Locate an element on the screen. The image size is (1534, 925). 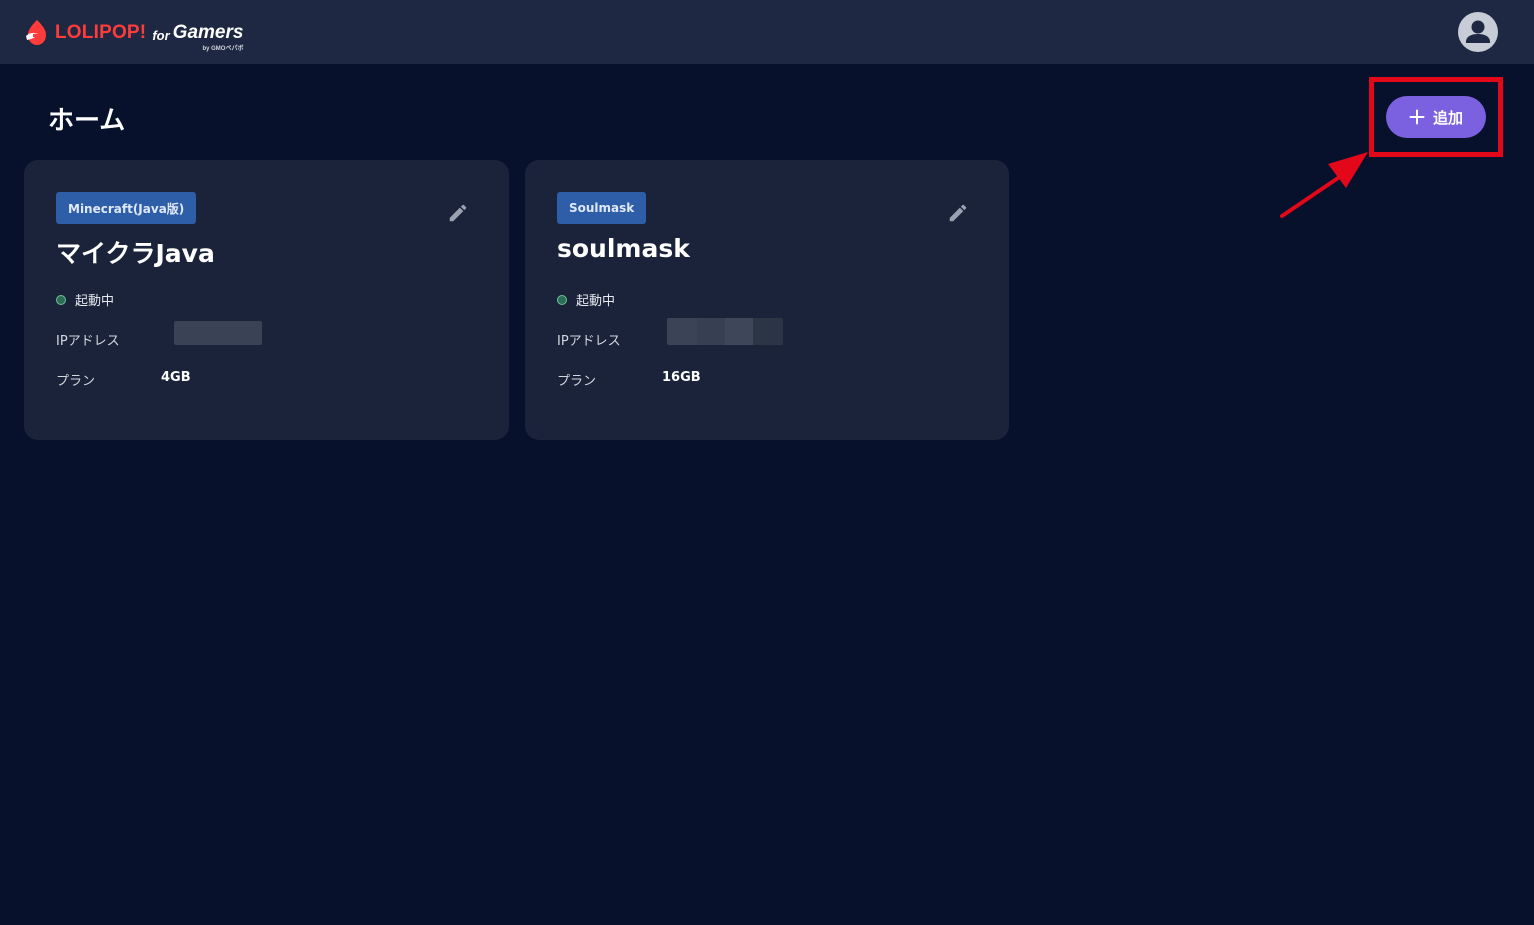
brand-logo: LOLIPOP! for Gamers by GMOペパボ is located at coordinates (134, 34).